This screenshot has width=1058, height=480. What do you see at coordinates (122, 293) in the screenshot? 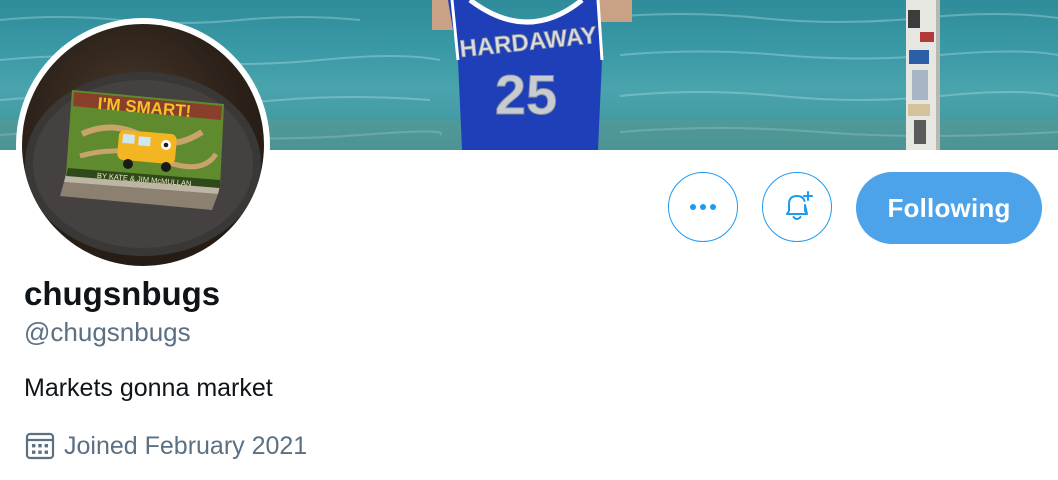
I see `display-name: chugsnbugs` at bounding box center [122, 293].